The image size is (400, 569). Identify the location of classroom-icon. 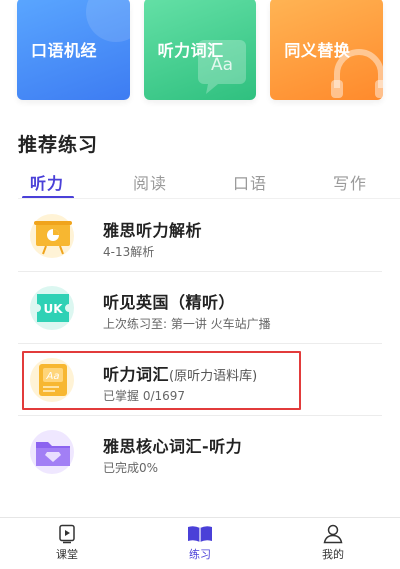
(67, 534).